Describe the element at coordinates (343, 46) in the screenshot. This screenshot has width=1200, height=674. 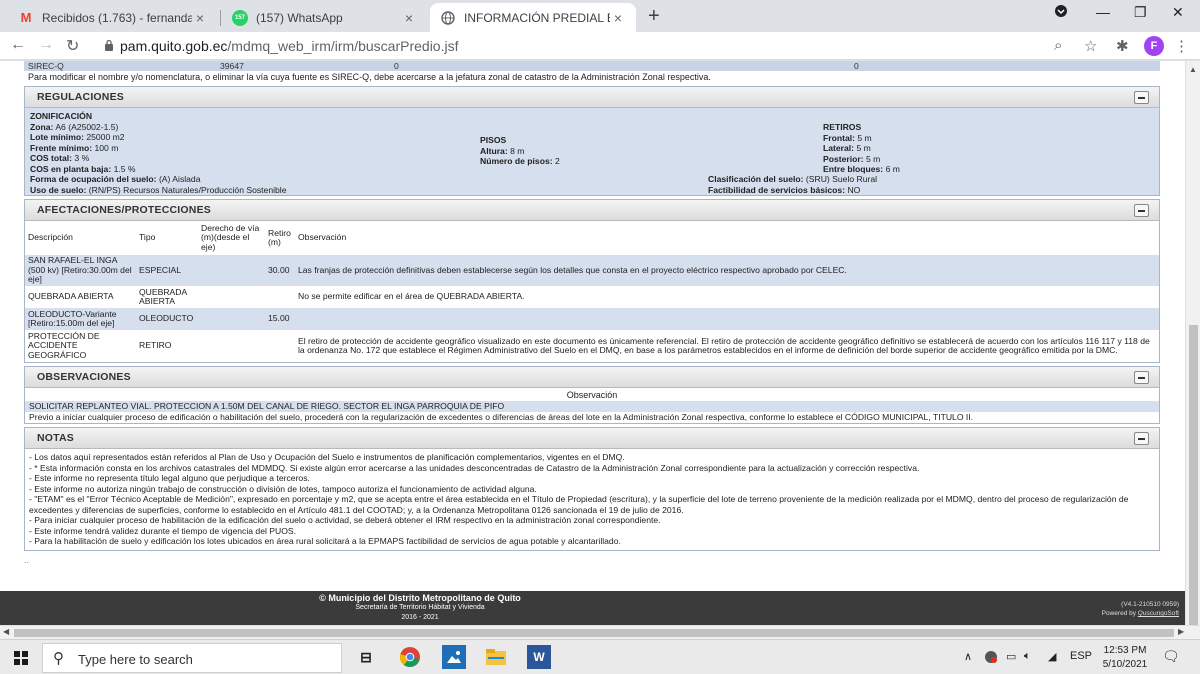
I see `url-path: /mdmq_web_irm/irm/buscarPredio.jsf` at that location.